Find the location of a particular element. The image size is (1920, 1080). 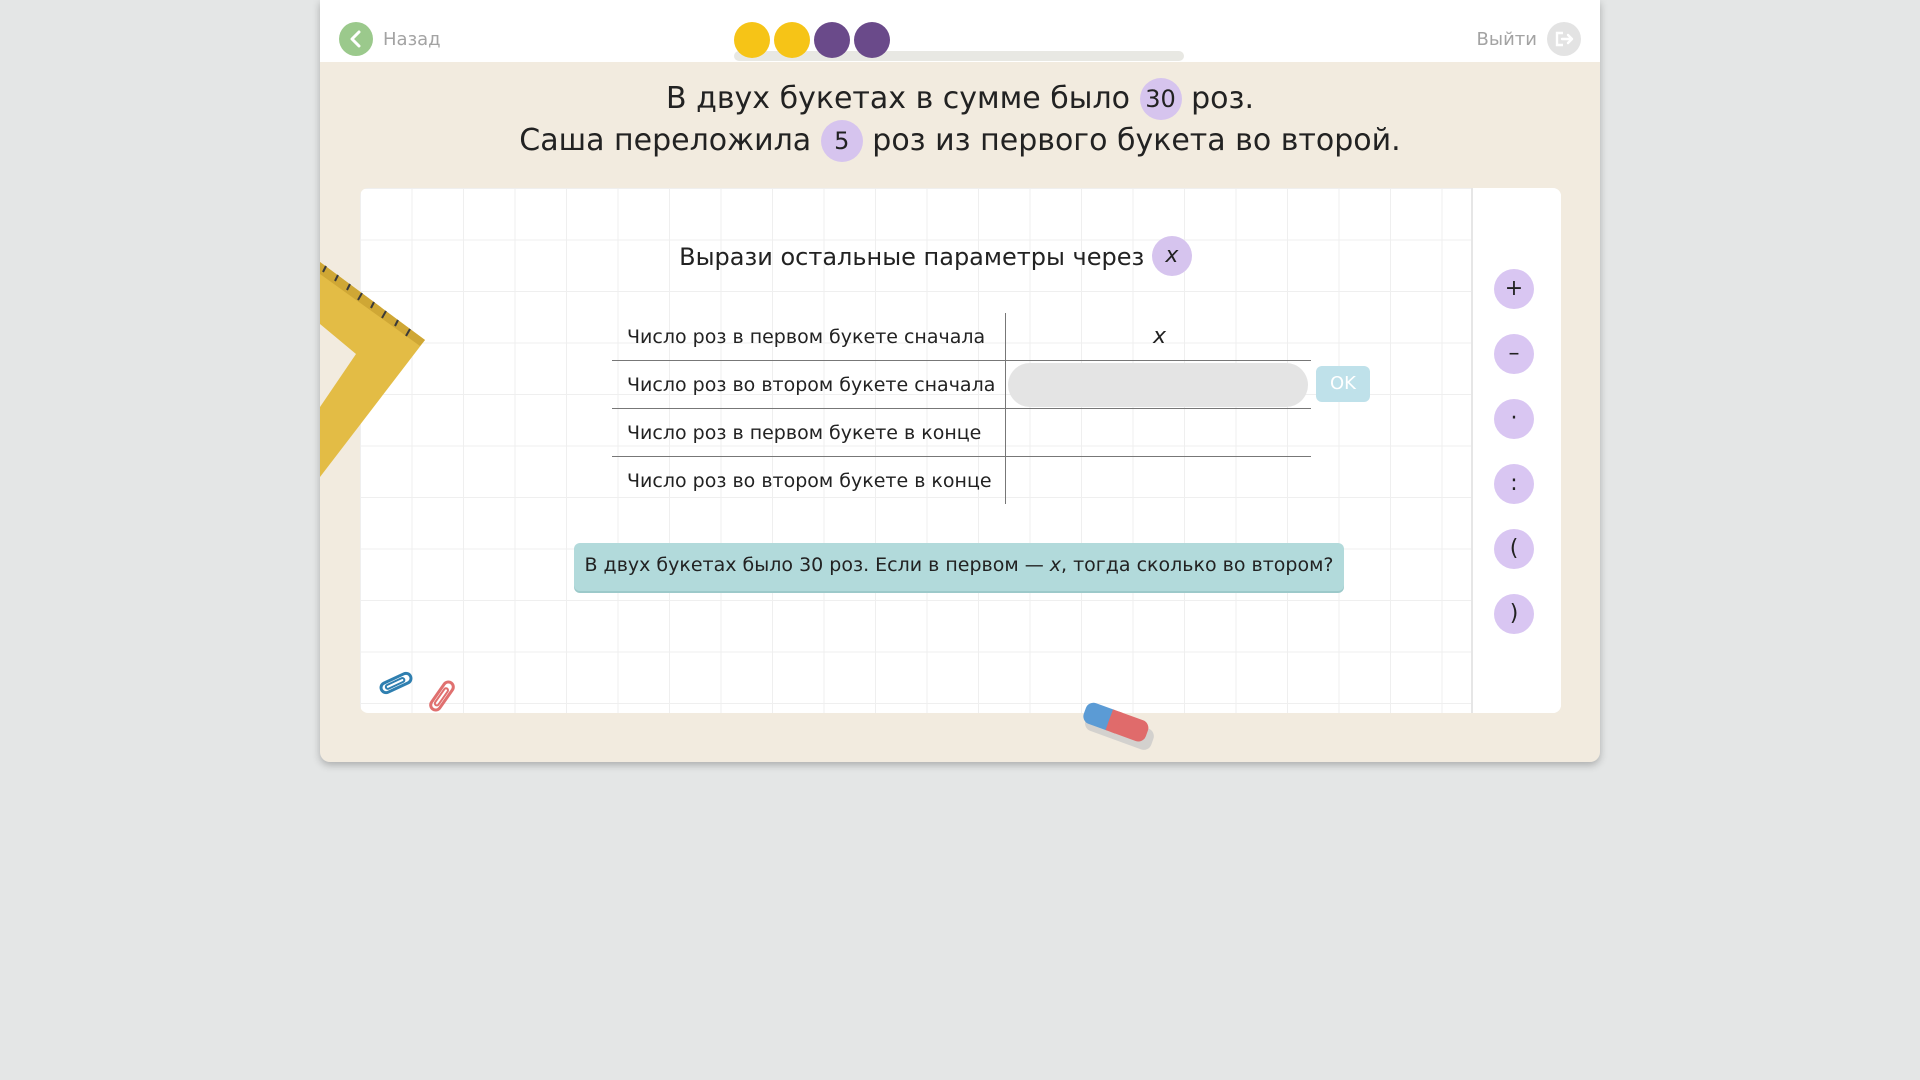

divide-button: : is located at coordinates (1514, 484).